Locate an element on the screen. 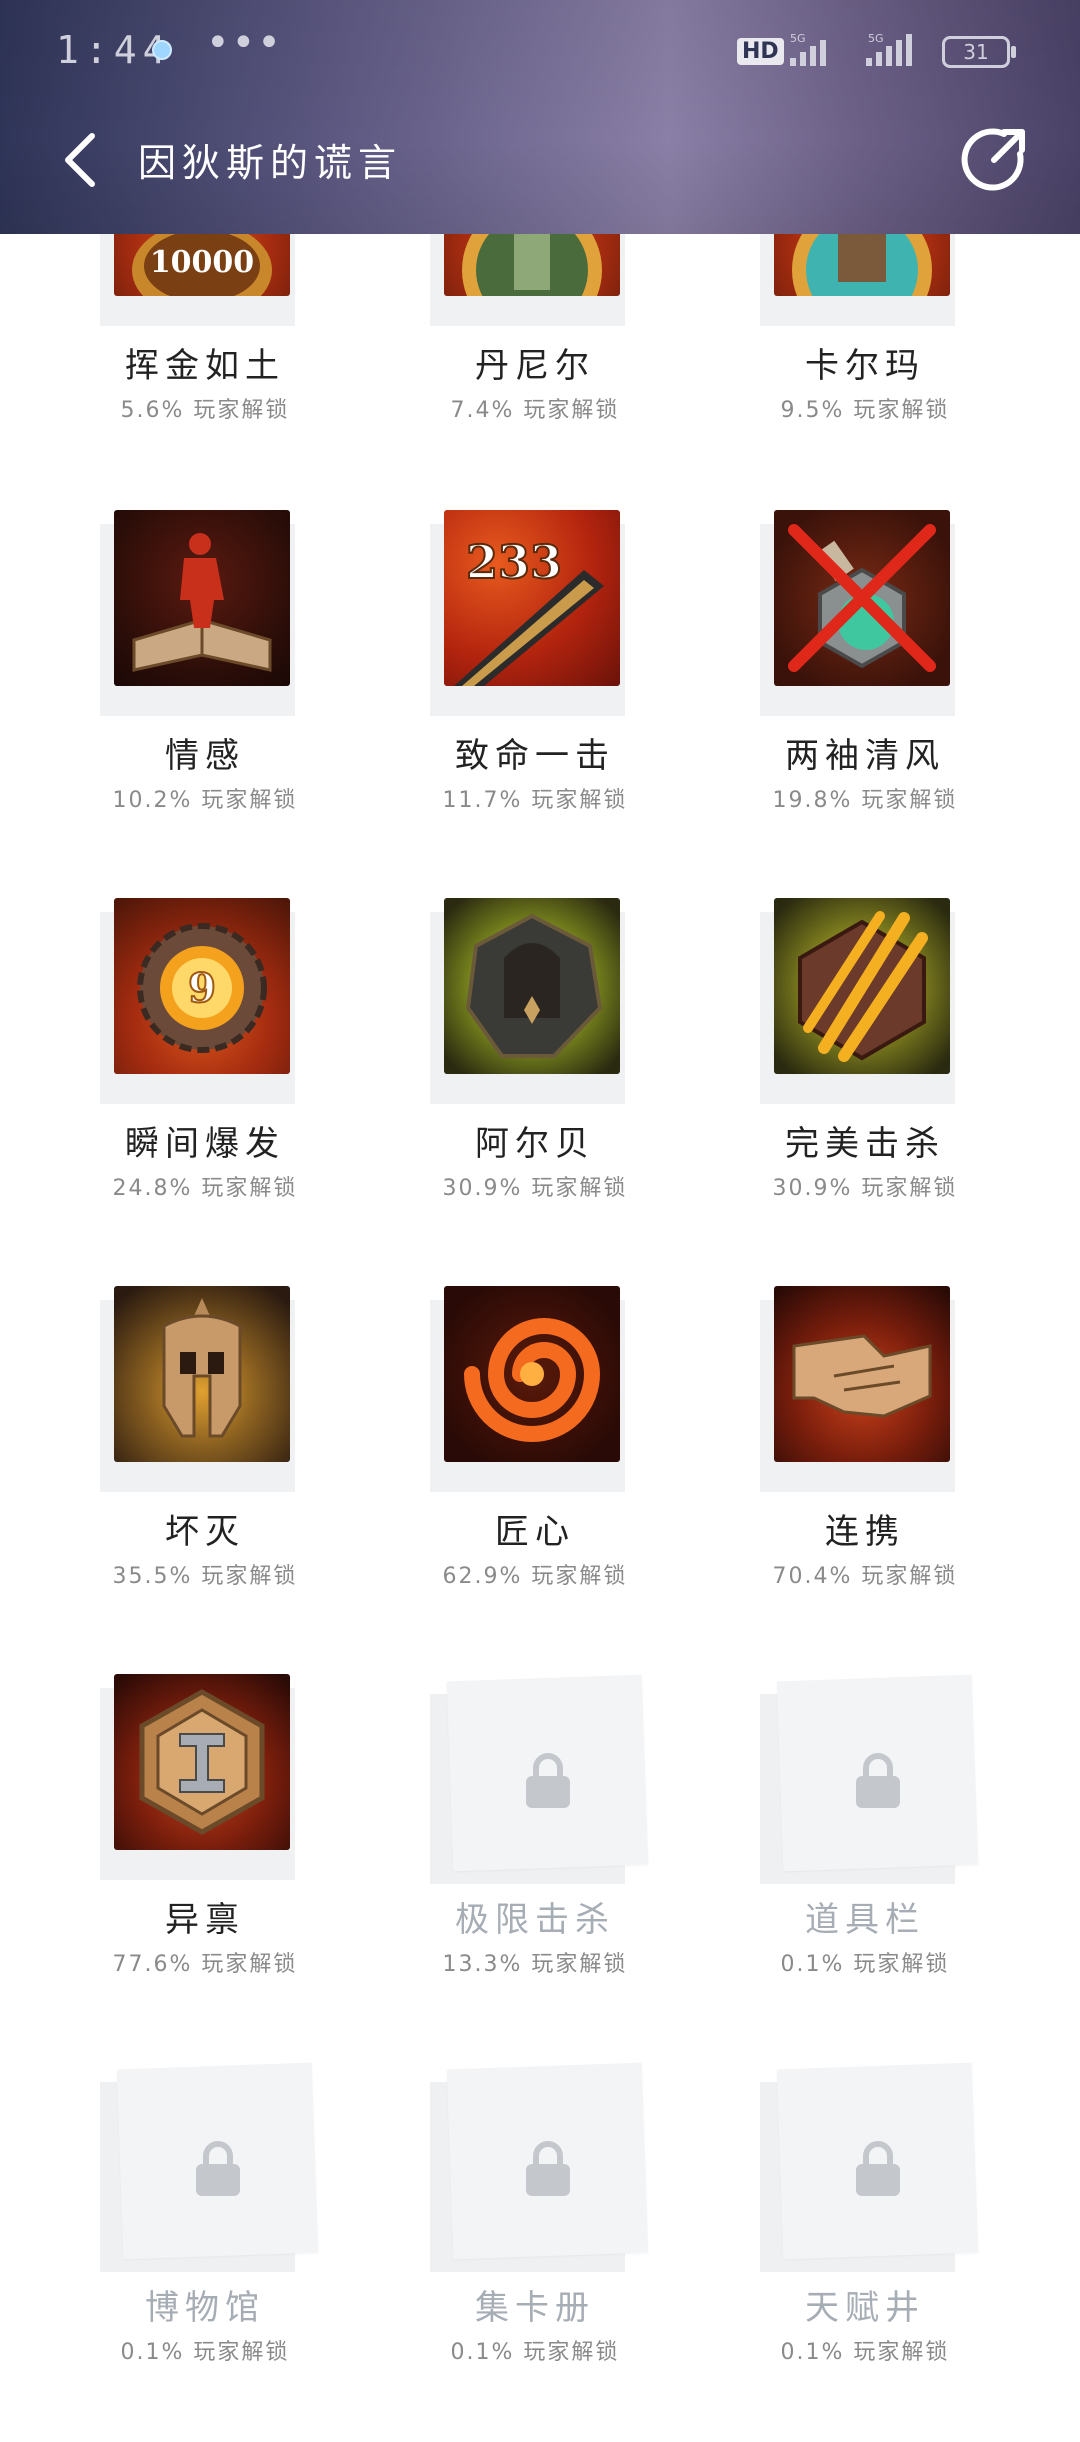  status-bar: 1:44 ••• HD 5G 5G 31 is located at coordinates (540, 50).